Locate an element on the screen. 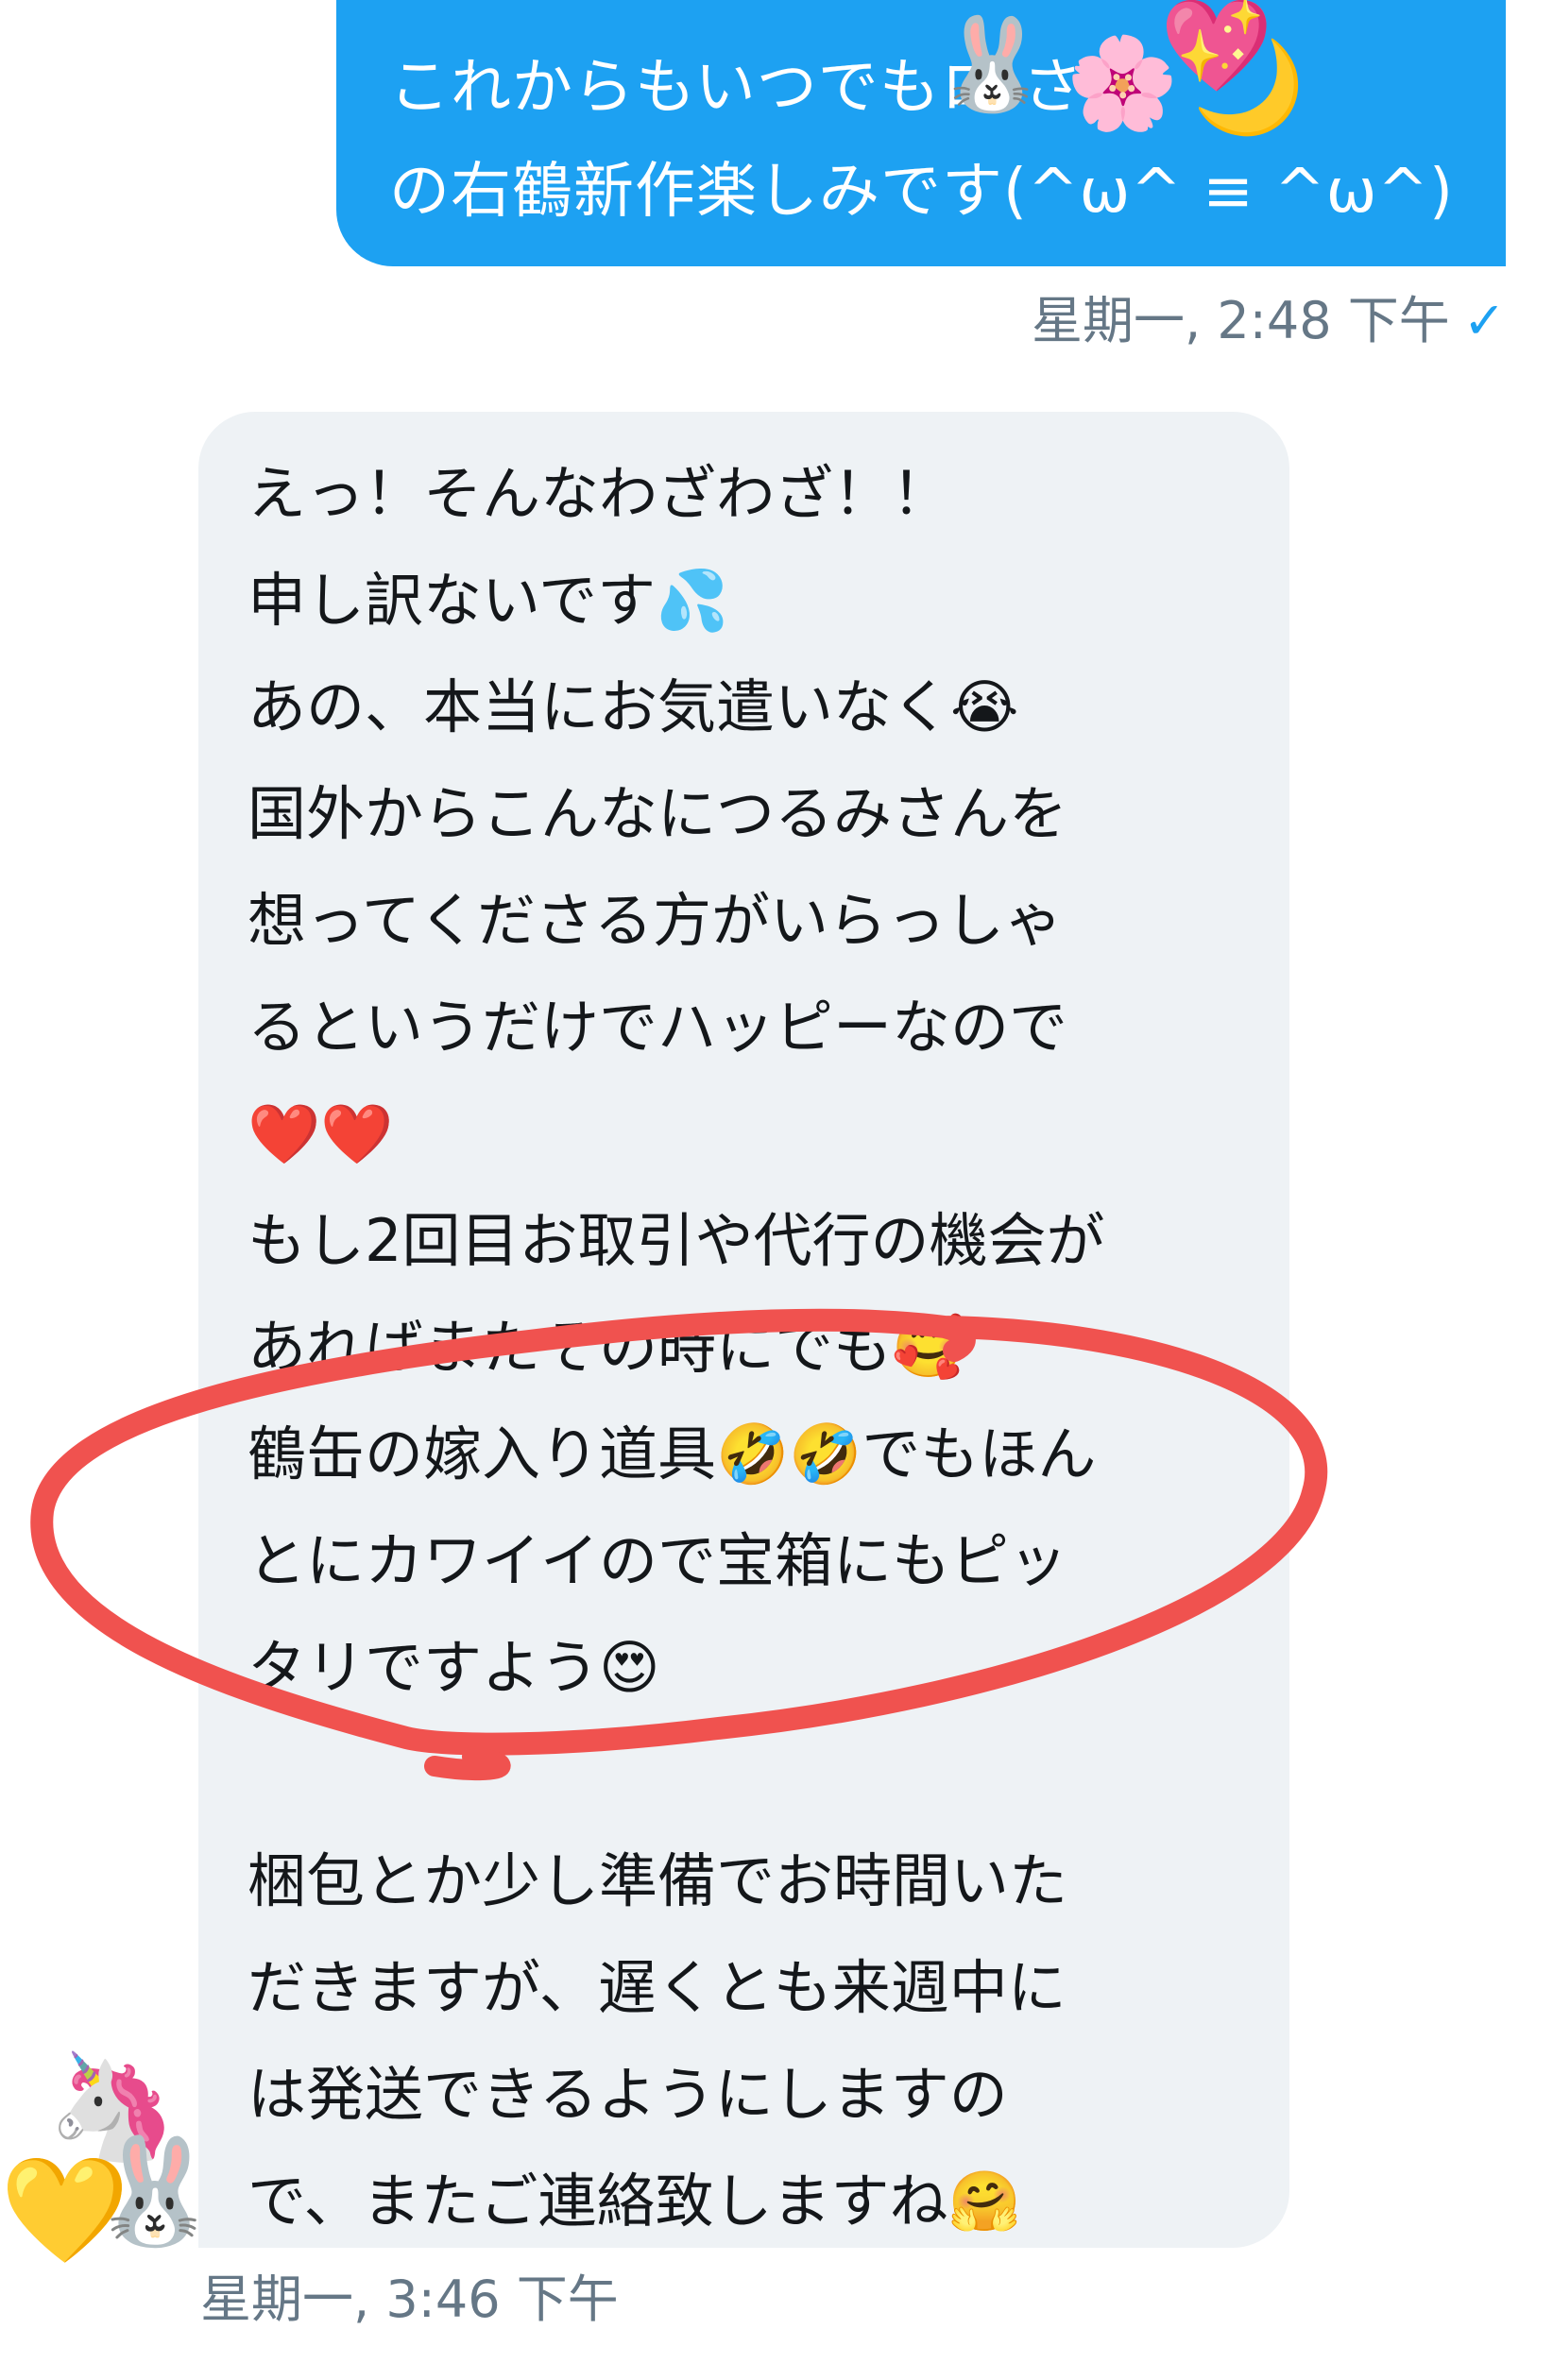 The image size is (1553, 2380). sender-avatar: 🦄 💛 🐰 is located at coordinates (109, 2167).